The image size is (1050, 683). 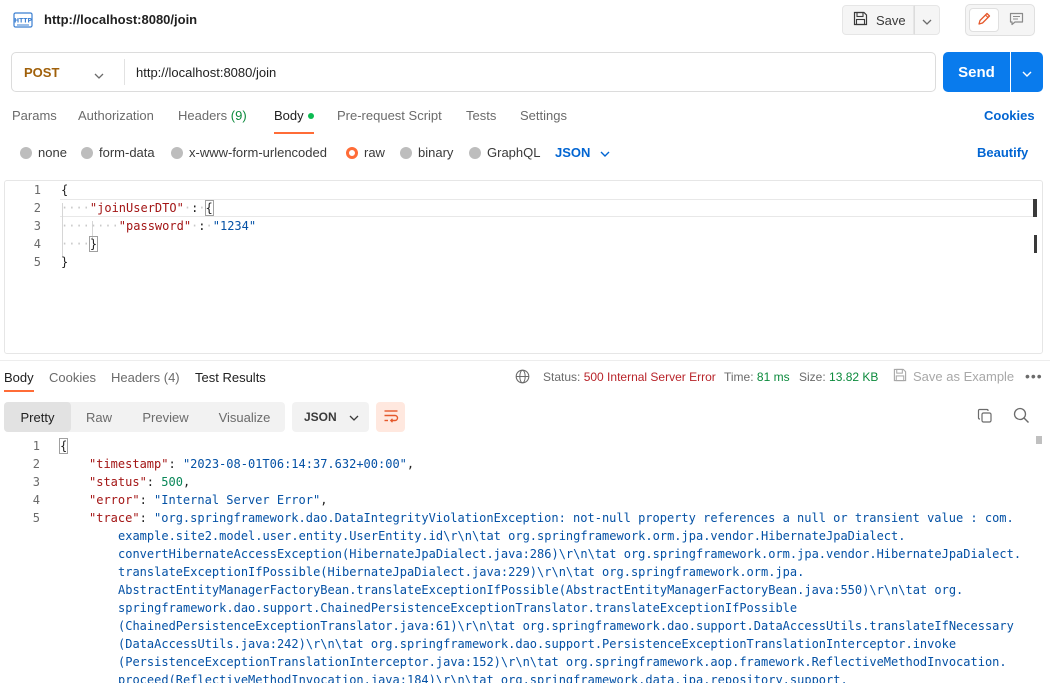 What do you see at coordinates (289, 115) in the screenshot?
I see `tab-body-label: Body` at bounding box center [289, 115].